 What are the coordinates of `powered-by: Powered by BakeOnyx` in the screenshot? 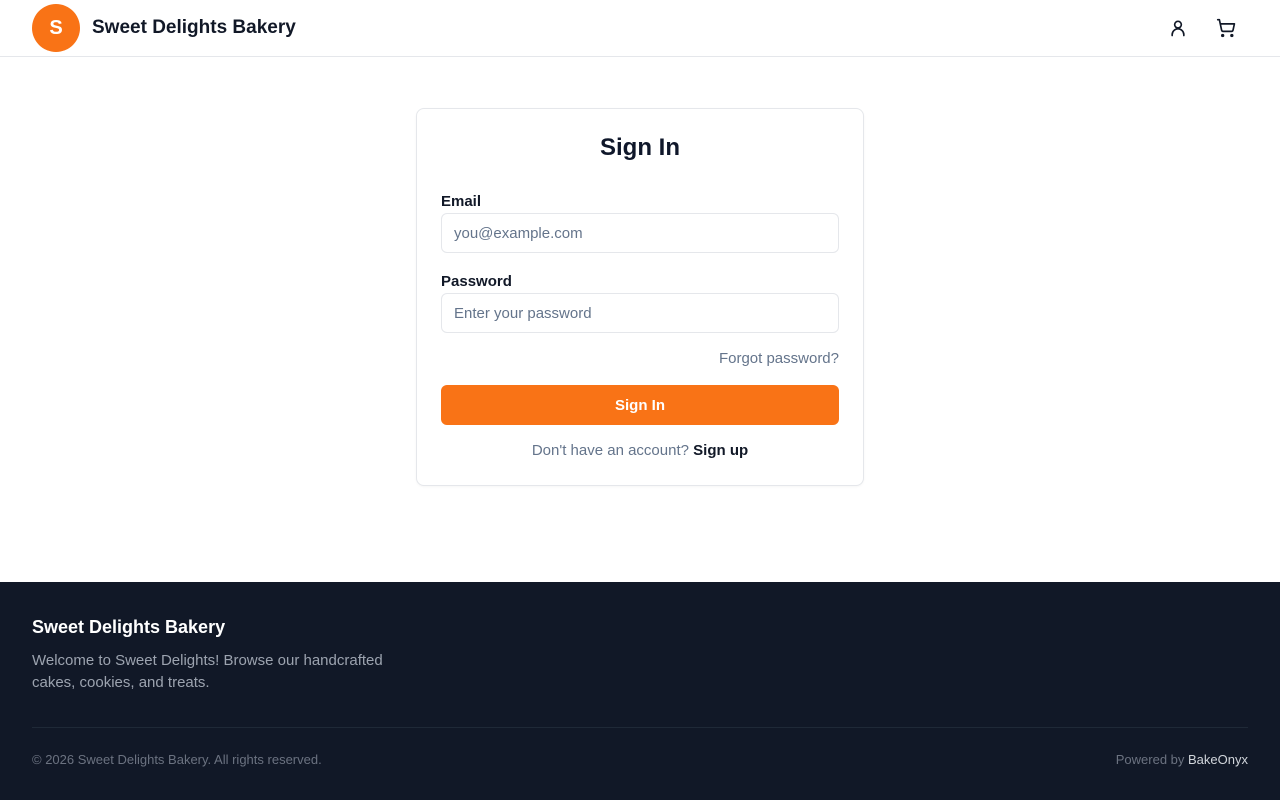 It's located at (1182, 759).